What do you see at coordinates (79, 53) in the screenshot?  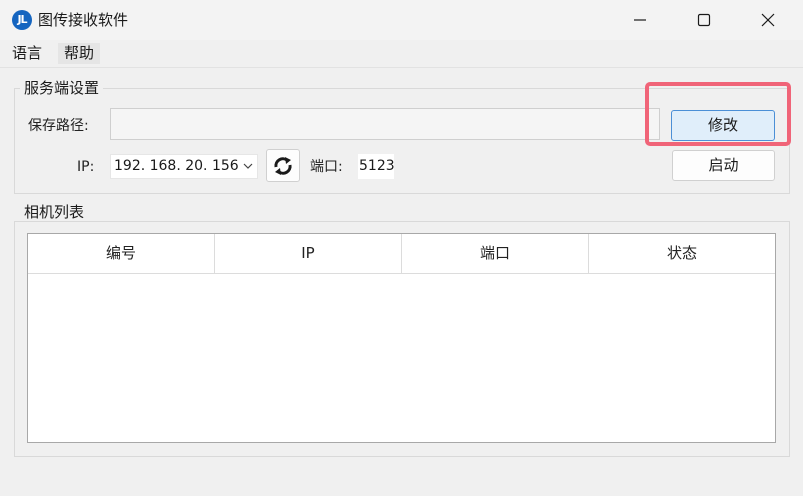 I see `menu-item-help: 帮助` at bounding box center [79, 53].